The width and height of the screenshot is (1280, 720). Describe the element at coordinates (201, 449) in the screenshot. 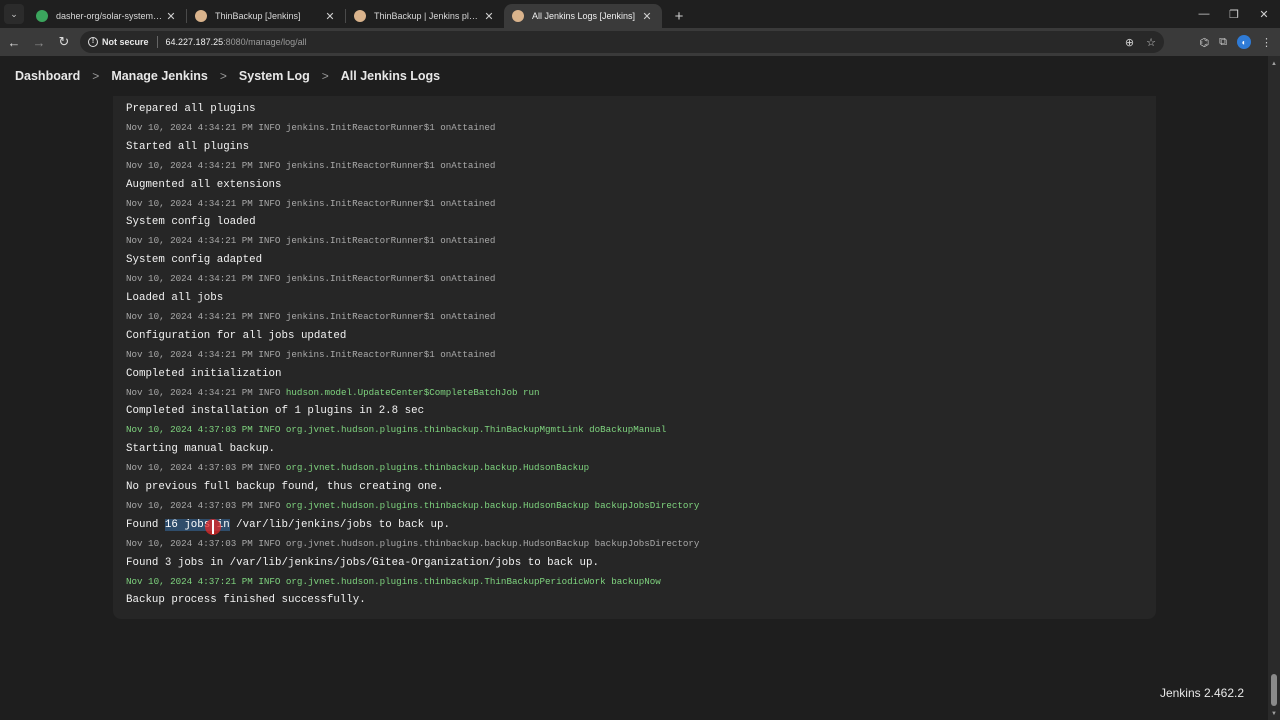

I see `log-message: Starting manual backup.` at that location.